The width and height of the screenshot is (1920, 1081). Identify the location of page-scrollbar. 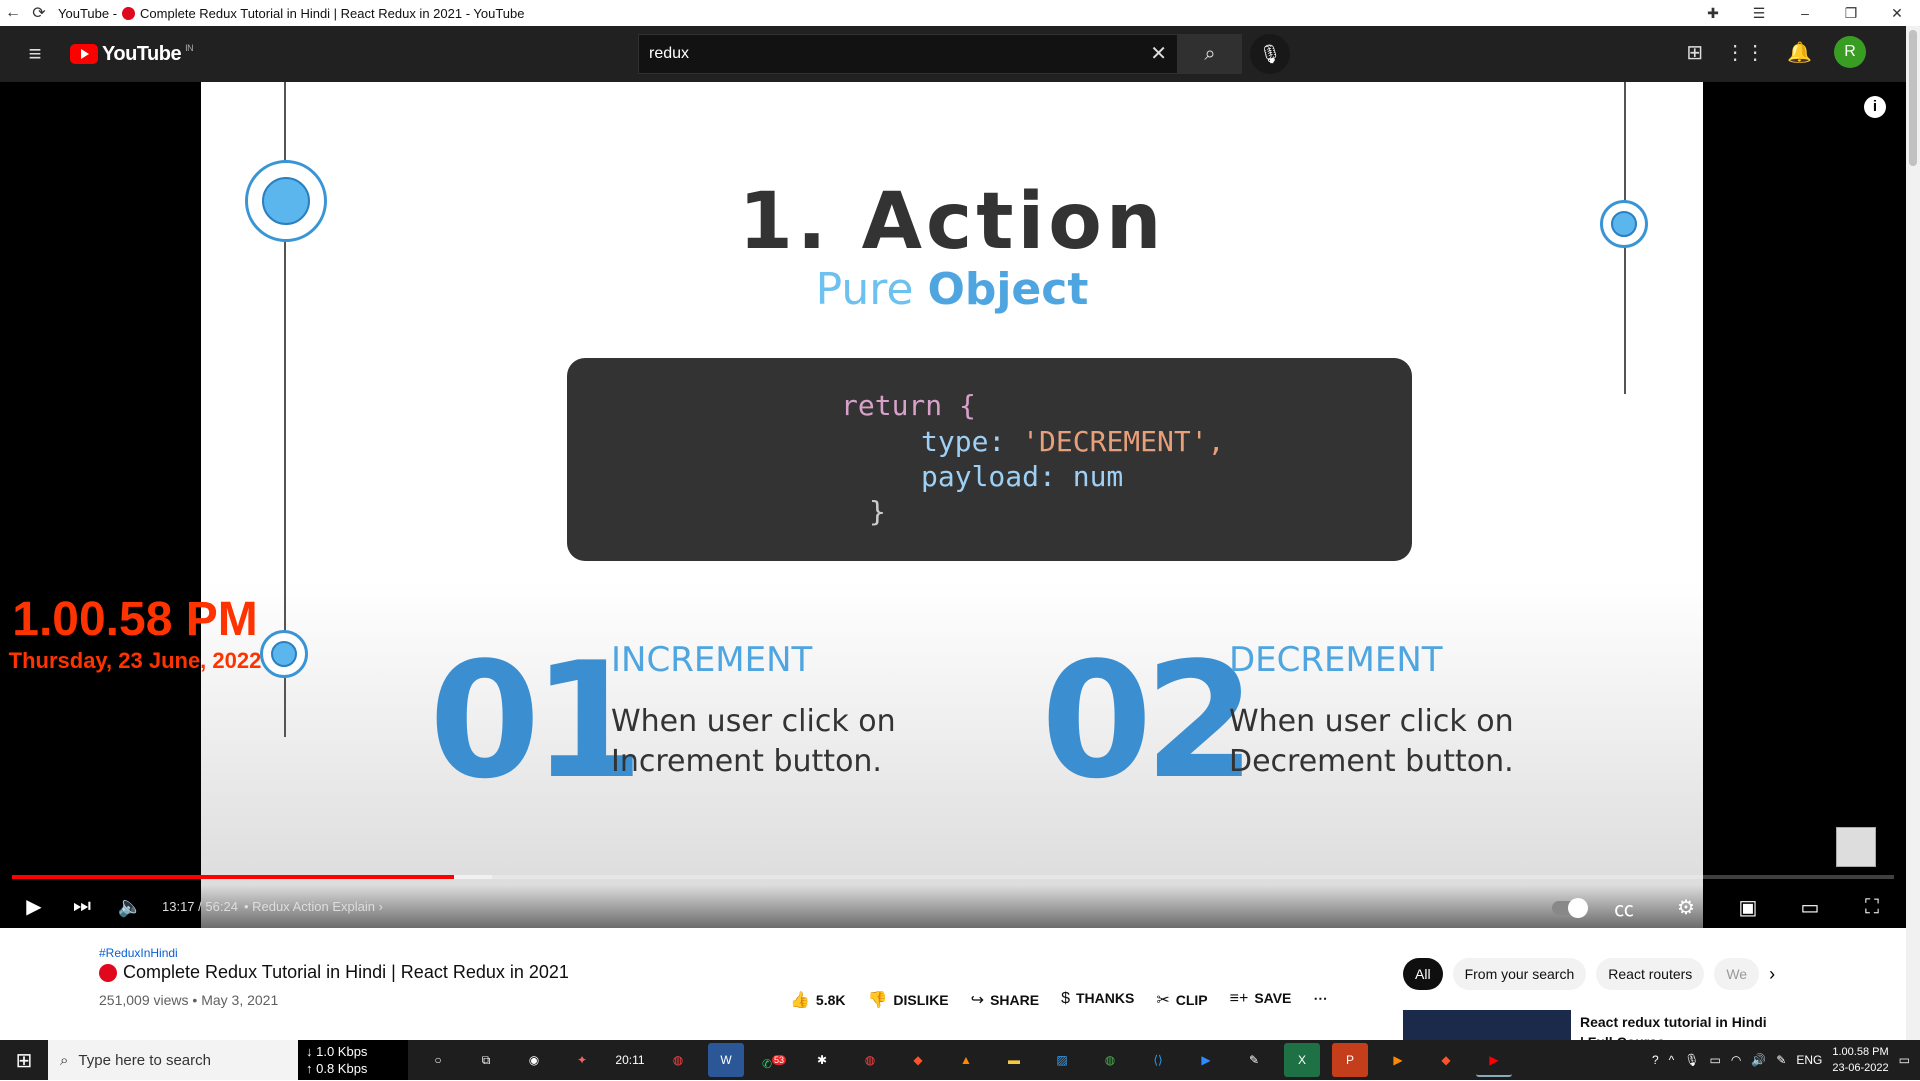
(1913, 540).